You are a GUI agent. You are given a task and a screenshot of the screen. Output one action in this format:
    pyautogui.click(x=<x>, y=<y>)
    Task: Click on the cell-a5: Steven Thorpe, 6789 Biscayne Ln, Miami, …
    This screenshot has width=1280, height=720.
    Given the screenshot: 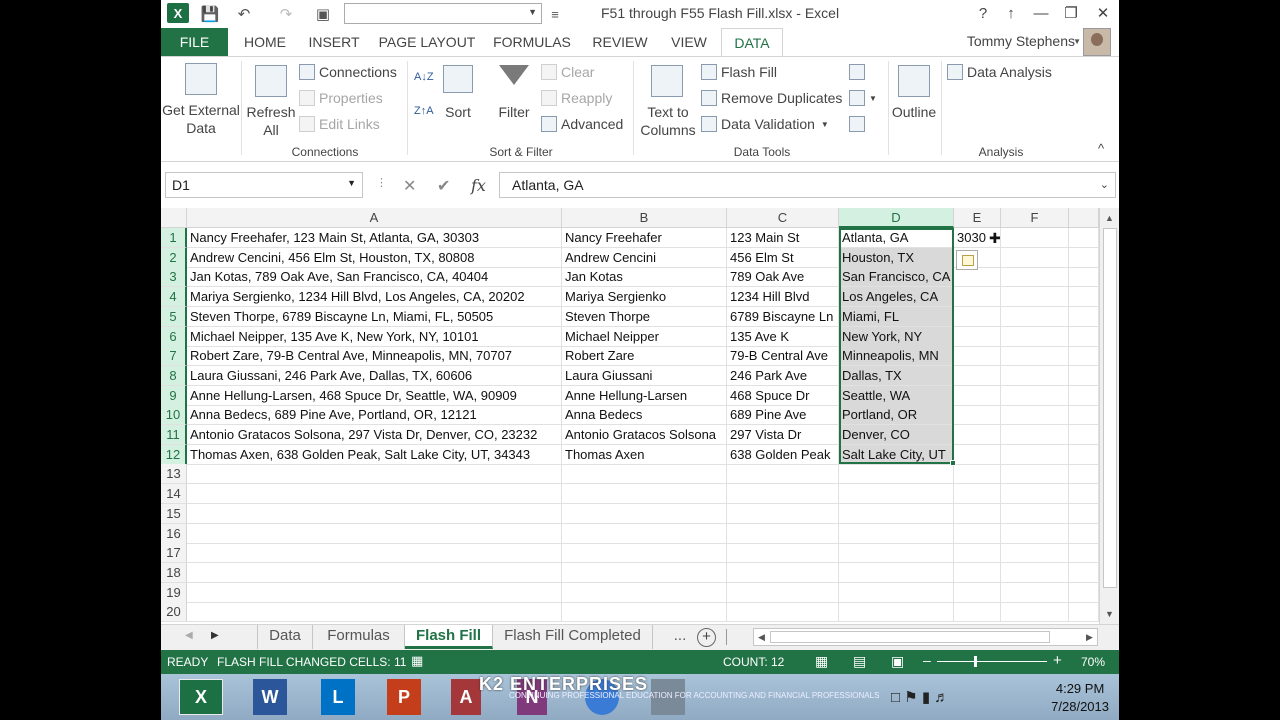 What is the action you would take?
    pyautogui.click(x=374, y=316)
    